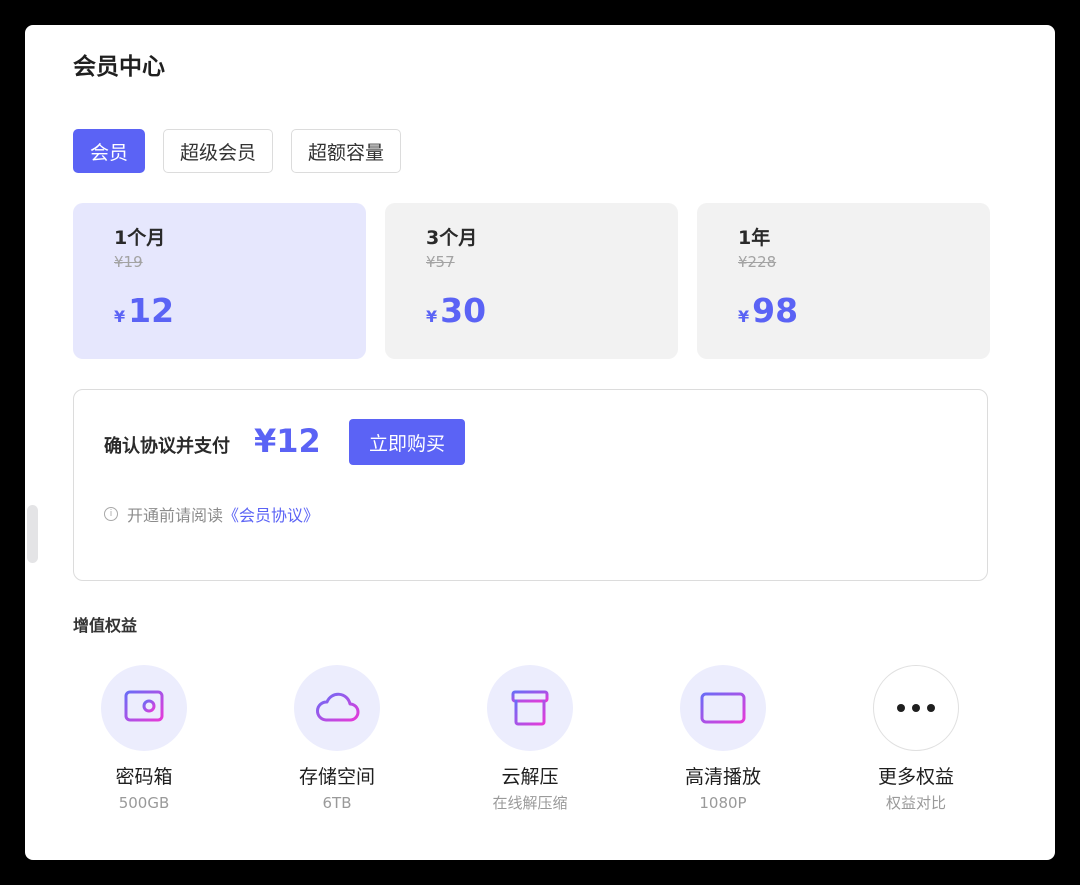 The image size is (1080, 885). I want to click on benefit-item-storage: 存储空间 6TB, so click(337, 739).